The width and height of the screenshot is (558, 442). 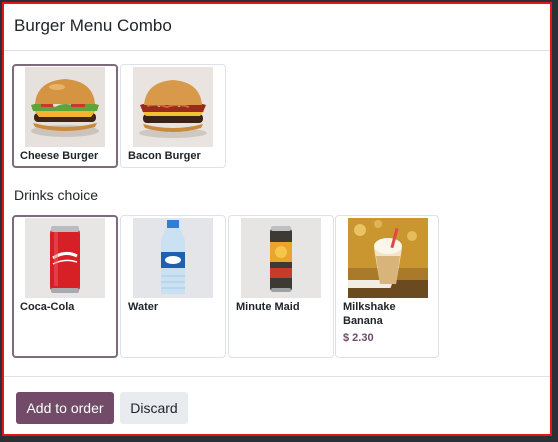 I want to click on product-card-water: Water, so click(x=173, y=286).